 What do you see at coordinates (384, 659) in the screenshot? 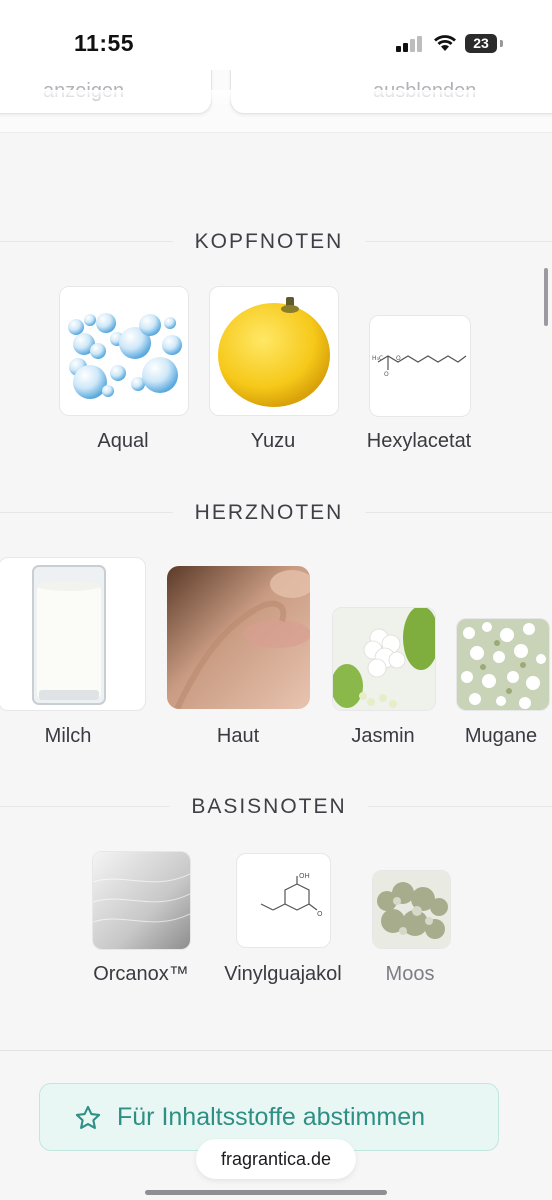
I see `jasmine-image` at bounding box center [384, 659].